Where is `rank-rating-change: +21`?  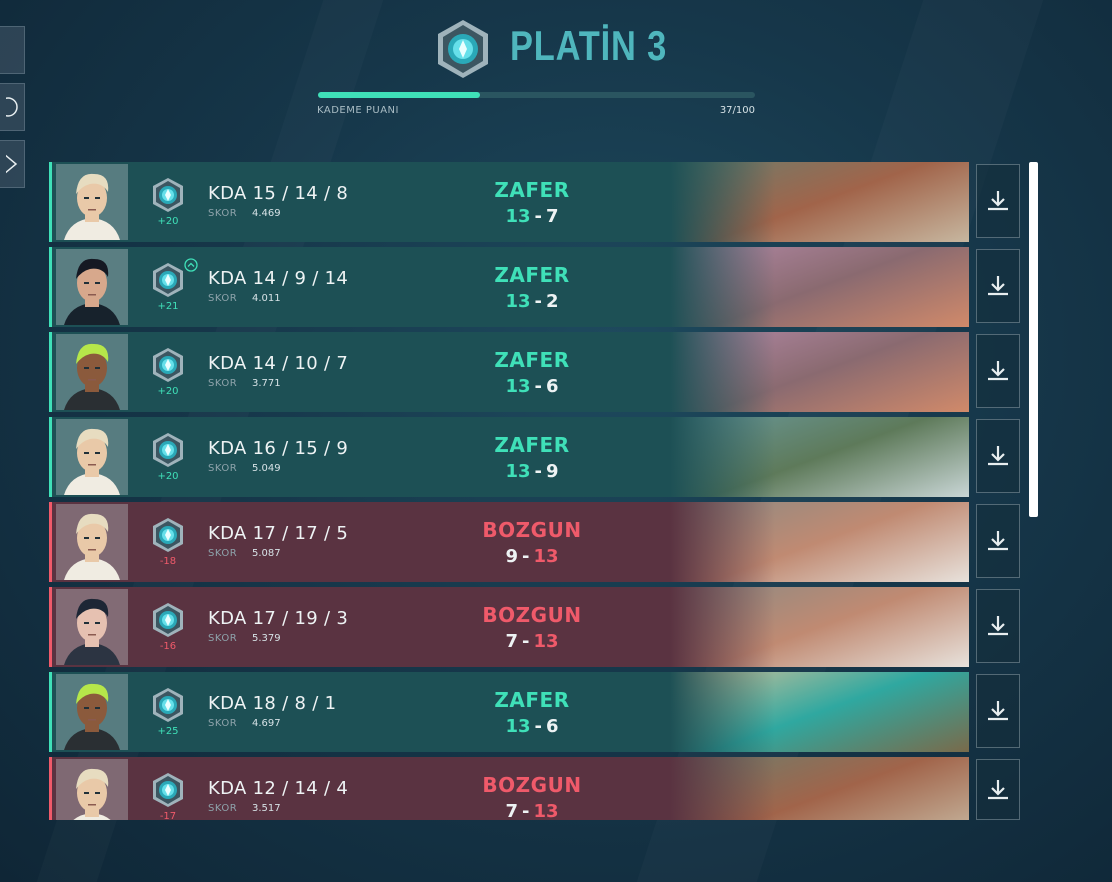
rank-rating-change: +21 is located at coordinates (168, 306).